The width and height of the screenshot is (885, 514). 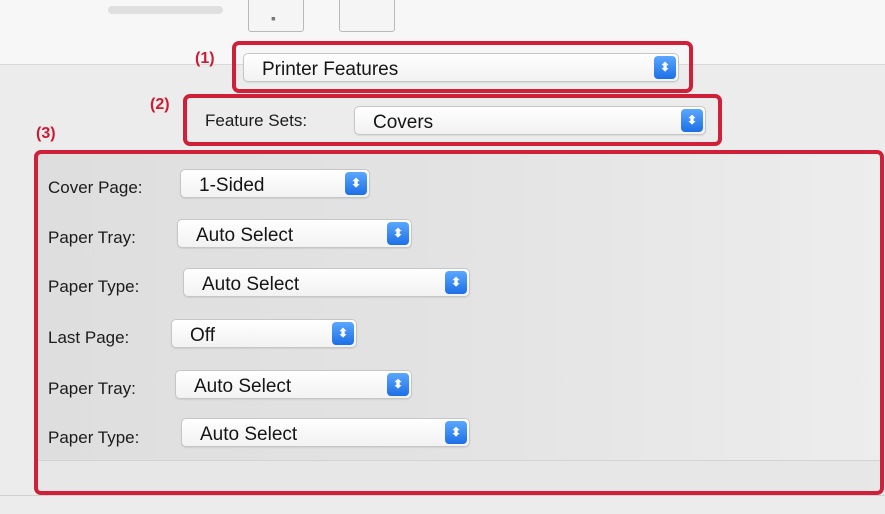 I want to click on last-page-label: Last Page:, so click(x=89, y=337).